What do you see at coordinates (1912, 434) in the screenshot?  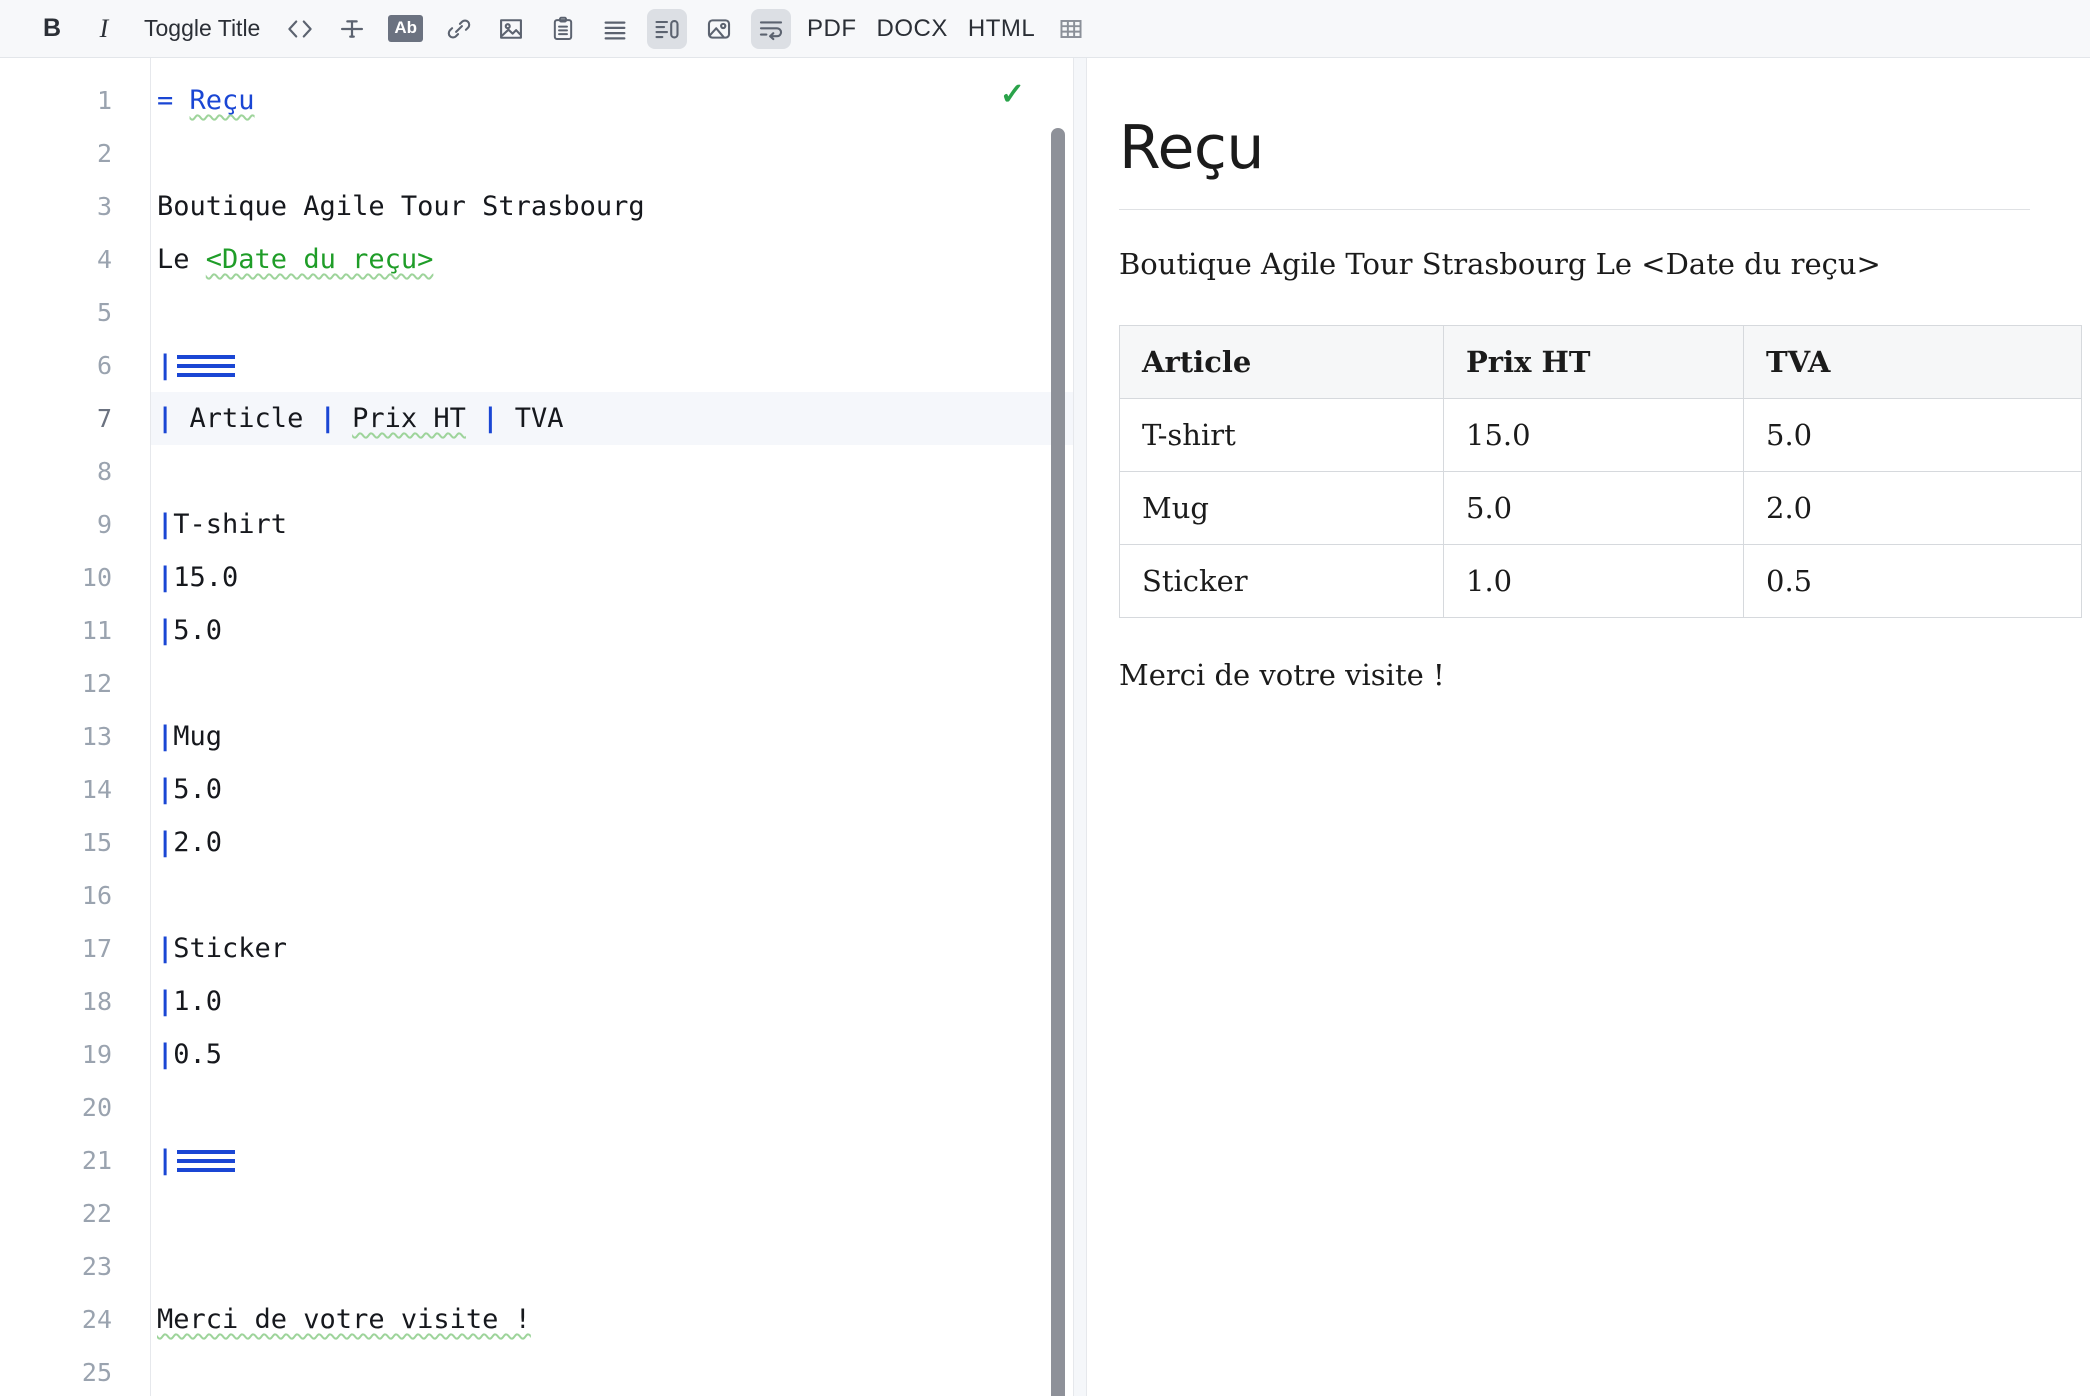 I see `cell-tva: 5.0` at bounding box center [1912, 434].